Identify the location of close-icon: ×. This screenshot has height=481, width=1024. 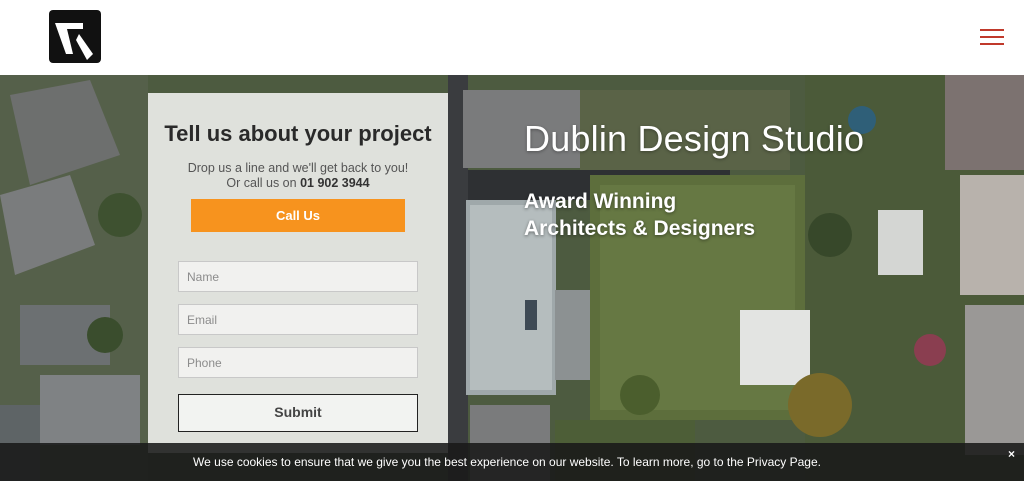
(1011, 454).